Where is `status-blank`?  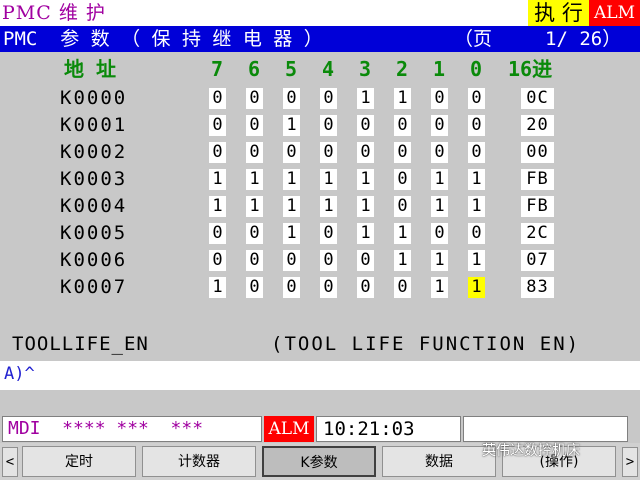 status-blank is located at coordinates (545, 429).